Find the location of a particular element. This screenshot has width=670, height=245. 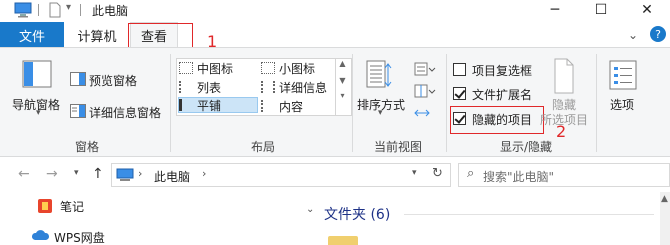

title-bar: ▾ 此电脑 ─ ☐ ✕ is located at coordinates (335, 10).